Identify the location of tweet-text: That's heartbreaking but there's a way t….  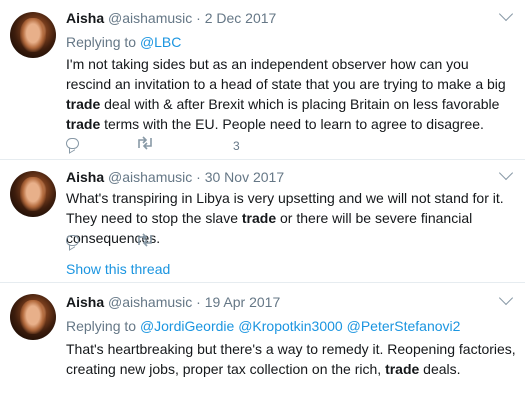
(291, 359).